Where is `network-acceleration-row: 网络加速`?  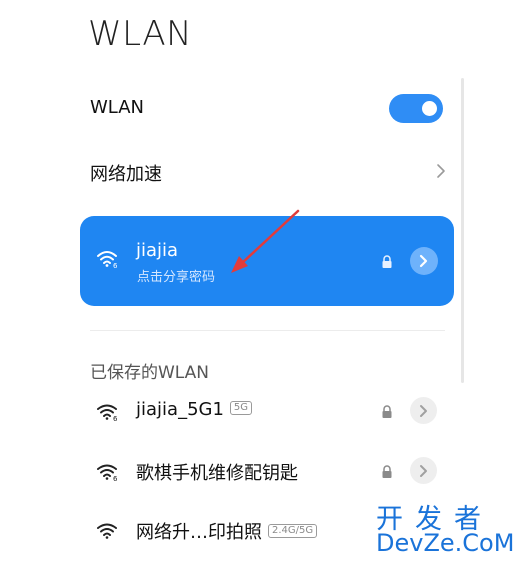 network-acceleration-row: 网络加速 is located at coordinates (126, 173).